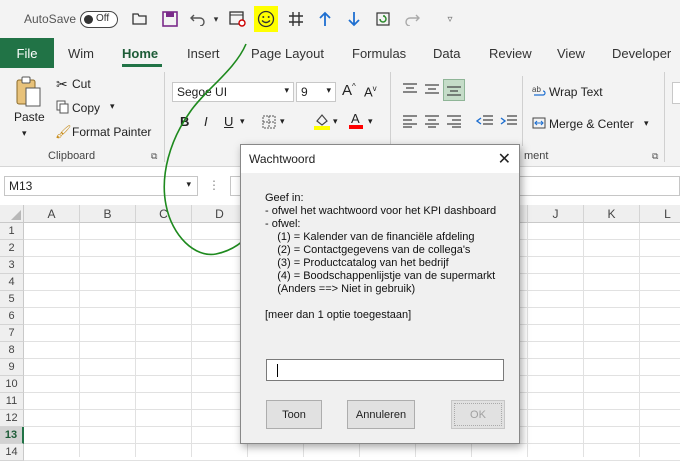 The image size is (680, 461). I want to click on arrow-up-icon, so click(325, 19).